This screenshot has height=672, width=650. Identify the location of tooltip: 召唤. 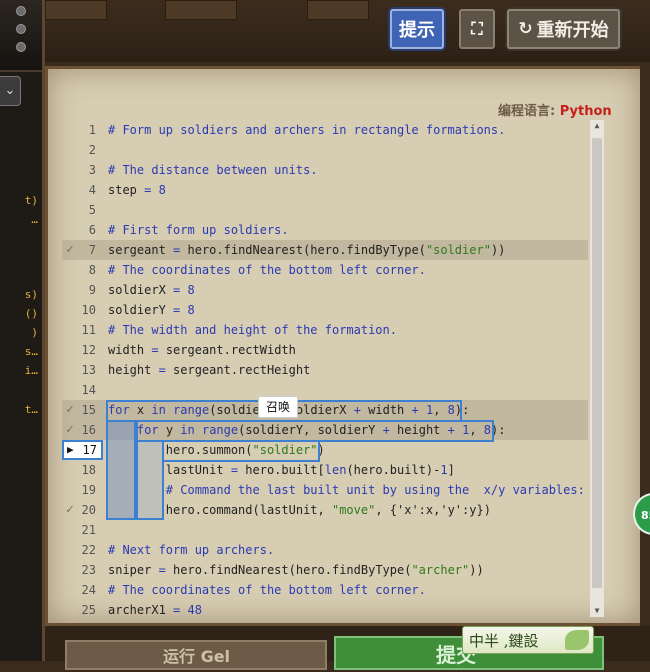
(278, 407).